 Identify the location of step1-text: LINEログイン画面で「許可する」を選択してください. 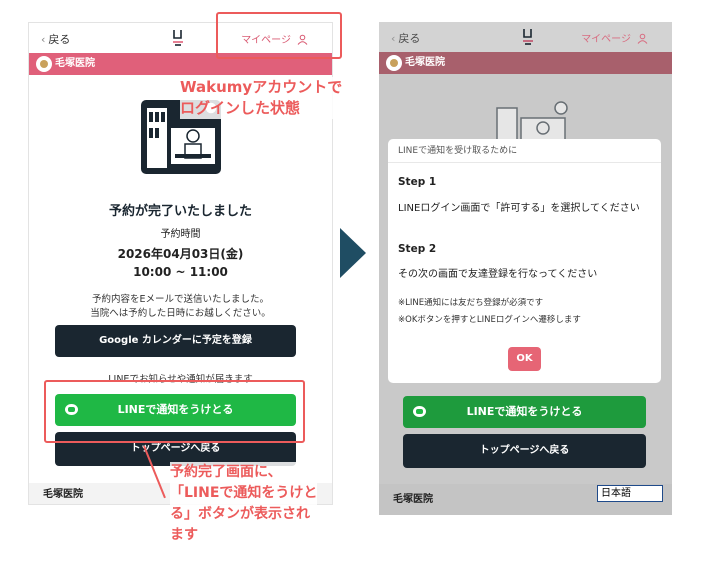
(519, 208).